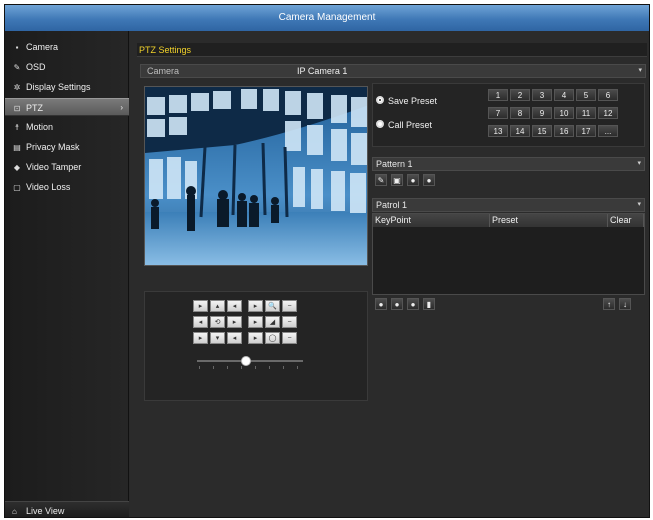 This screenshot has height=520, width=653. What do you see at coordinates (200, 338) in the screenshot?
I see `ptz-down-left-button: ▸` at bounding box center [200, 338].